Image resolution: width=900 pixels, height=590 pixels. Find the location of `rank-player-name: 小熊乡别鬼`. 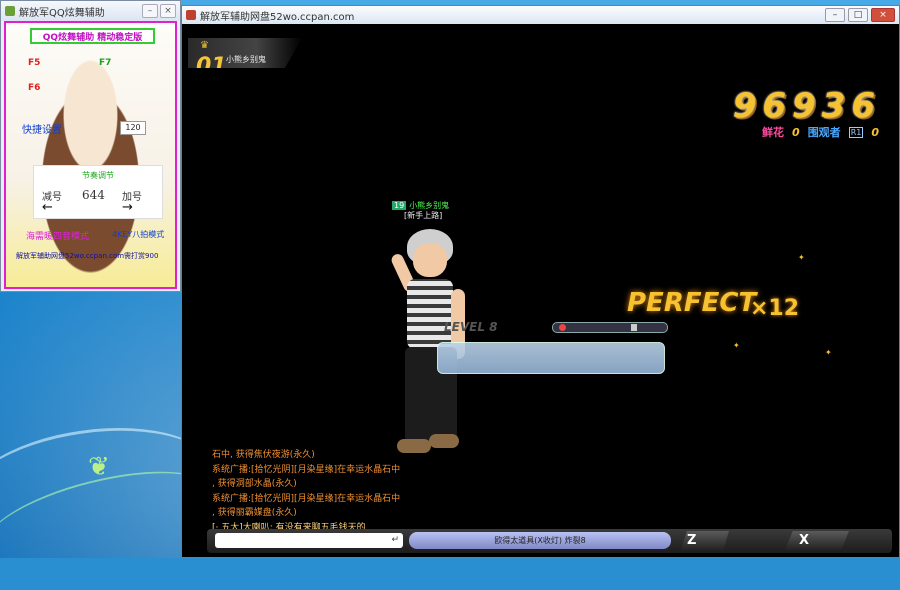

rank-player-name: 小熊乡别鬼 is located at coordinates (246, 59).